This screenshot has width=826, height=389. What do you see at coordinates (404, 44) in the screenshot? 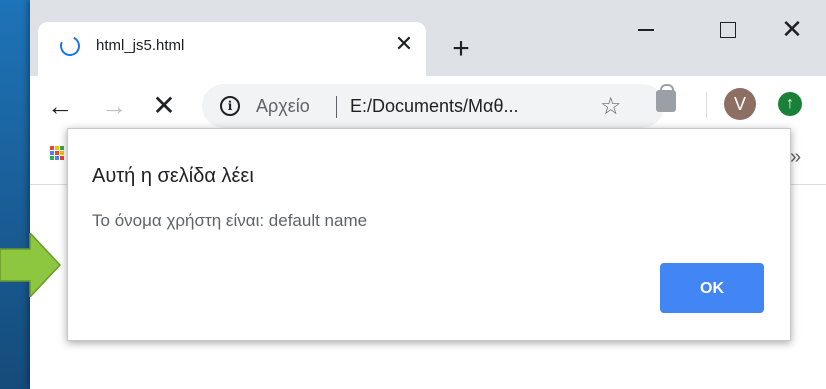
I see `tab-close-icon: ✕` at bounding box center [404, 44].